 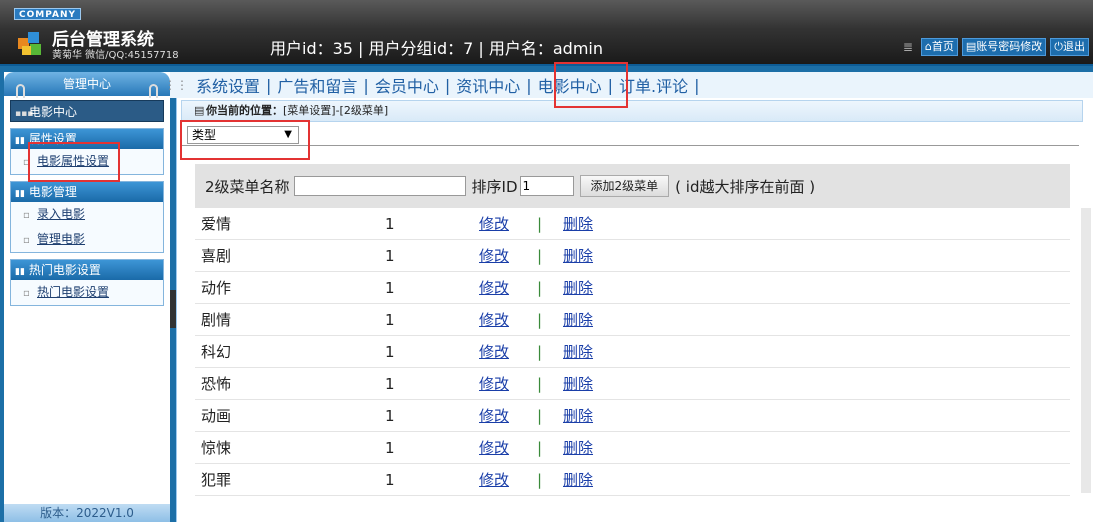 I want to click on header-links: ≣ ⌂首页 ▤账号密码修改 ⏻退出, so click(x=996, y=47).